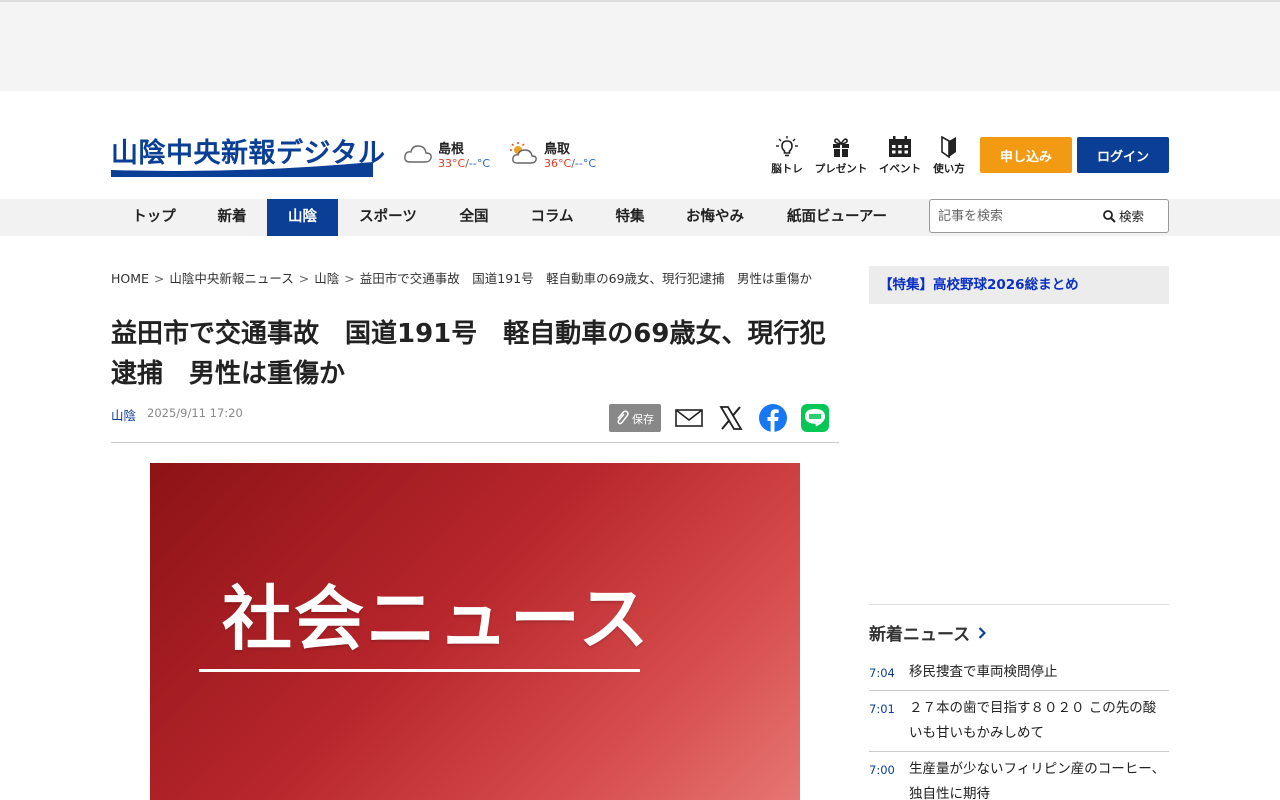 The width and height of the screenshot is (1280, 800). I want to click on breadcrumb-current: 益田市で交通事故 国道191号 軽自動車の69歳女、現行犯逮捕 男性は重傷か, so click(586, 278).